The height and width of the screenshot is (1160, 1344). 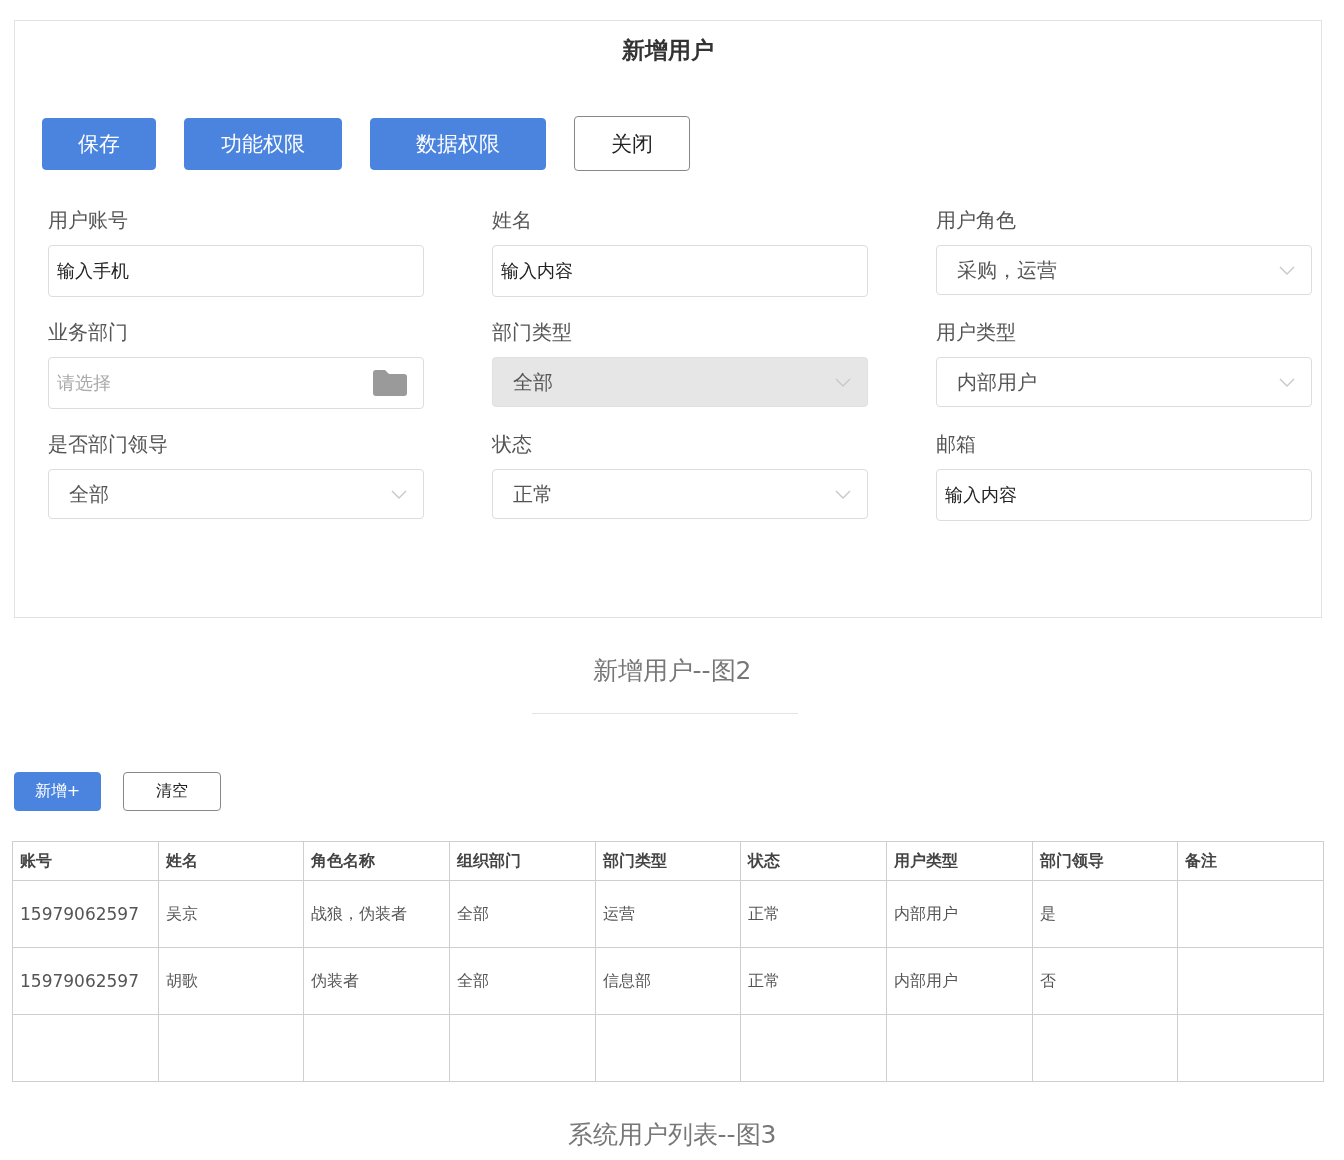 I want to click on action-button: 保存, so click(x=99, y=144).